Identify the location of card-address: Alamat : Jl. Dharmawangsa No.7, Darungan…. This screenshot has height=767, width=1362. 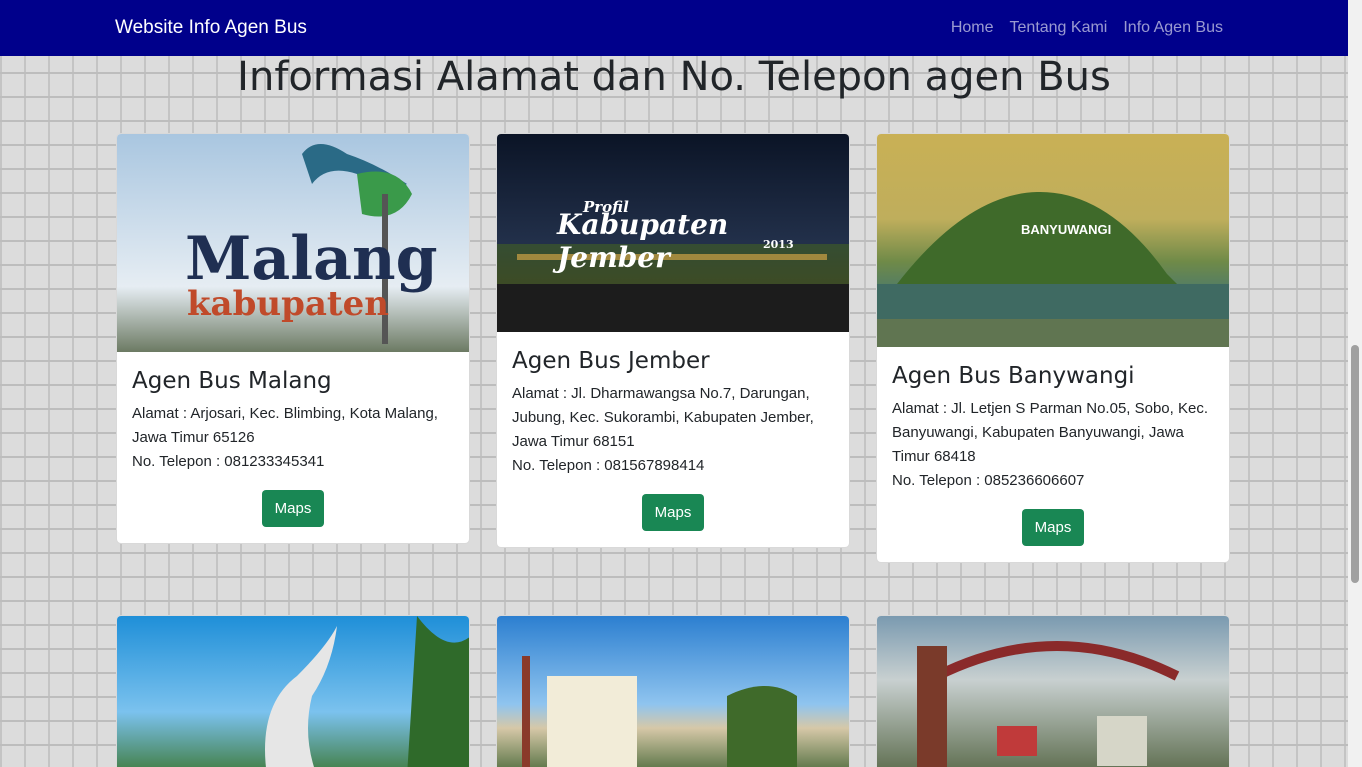
(663, 417).